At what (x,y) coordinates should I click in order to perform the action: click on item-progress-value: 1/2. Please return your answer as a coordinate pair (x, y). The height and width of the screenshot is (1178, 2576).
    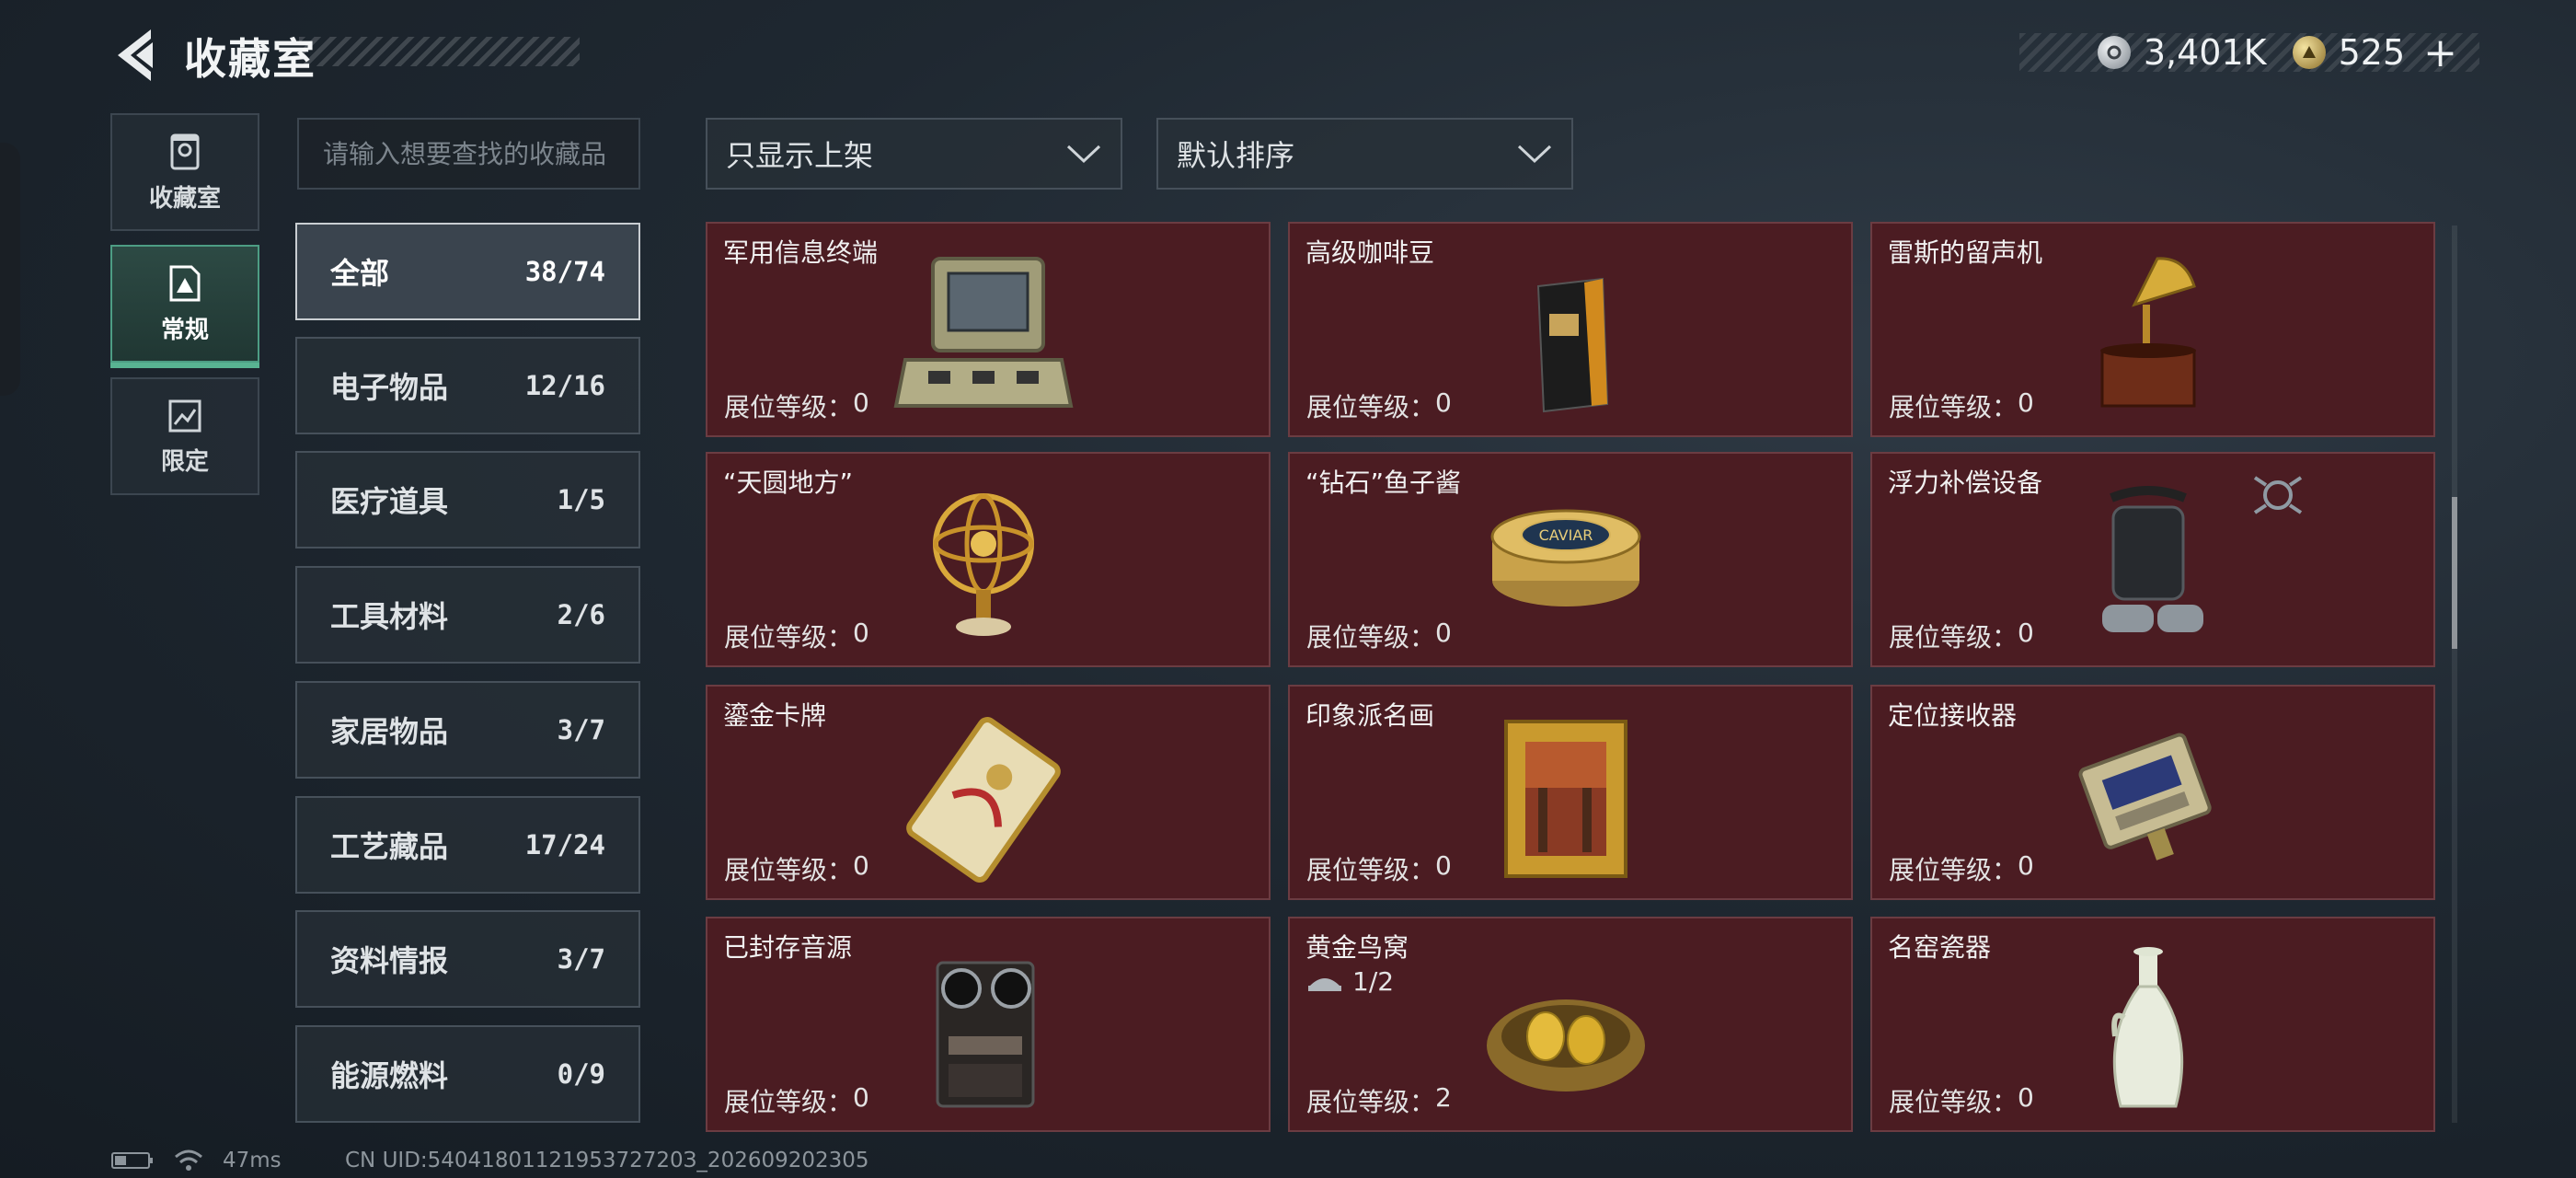
    Looking at the image, I should click on (1373, 981).